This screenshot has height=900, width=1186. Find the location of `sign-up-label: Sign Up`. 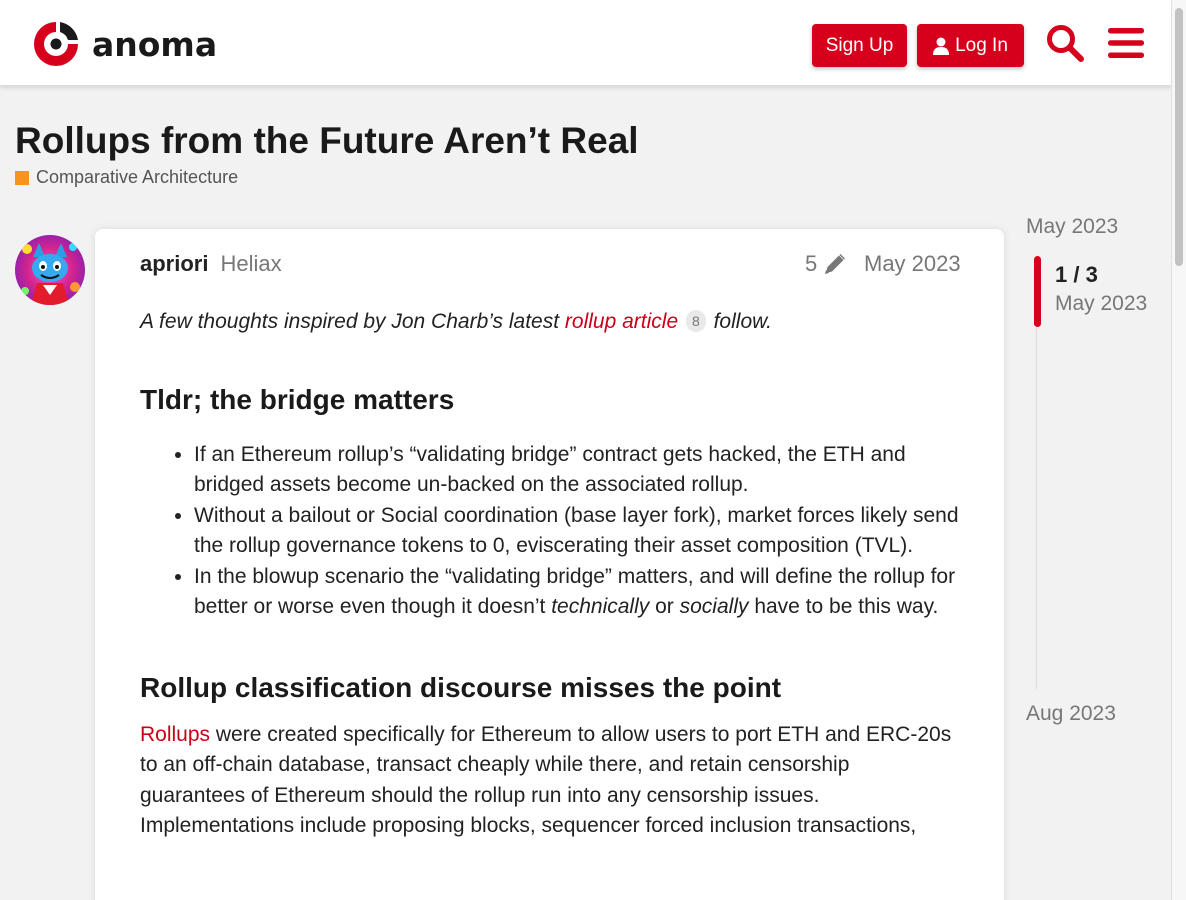

sign-up-label: Sign Up is located at coordinates (859, 45).